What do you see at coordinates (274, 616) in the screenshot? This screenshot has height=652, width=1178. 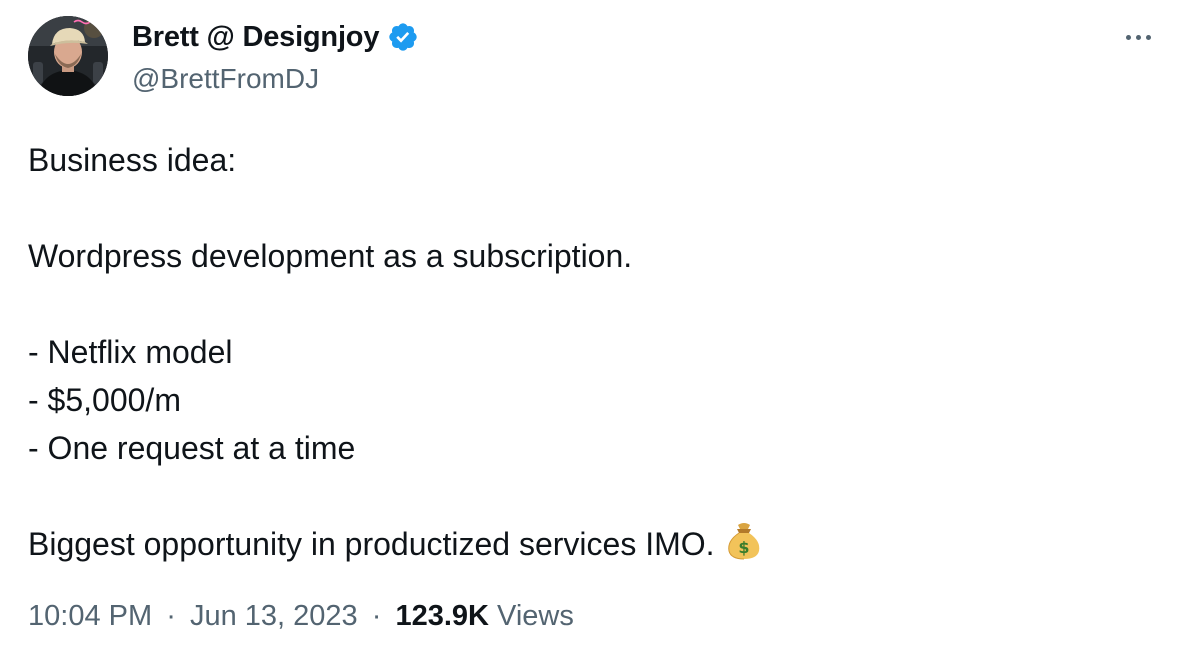 I see `tweet-date: Jun 13, 2023` at bounding box center [274, 616].